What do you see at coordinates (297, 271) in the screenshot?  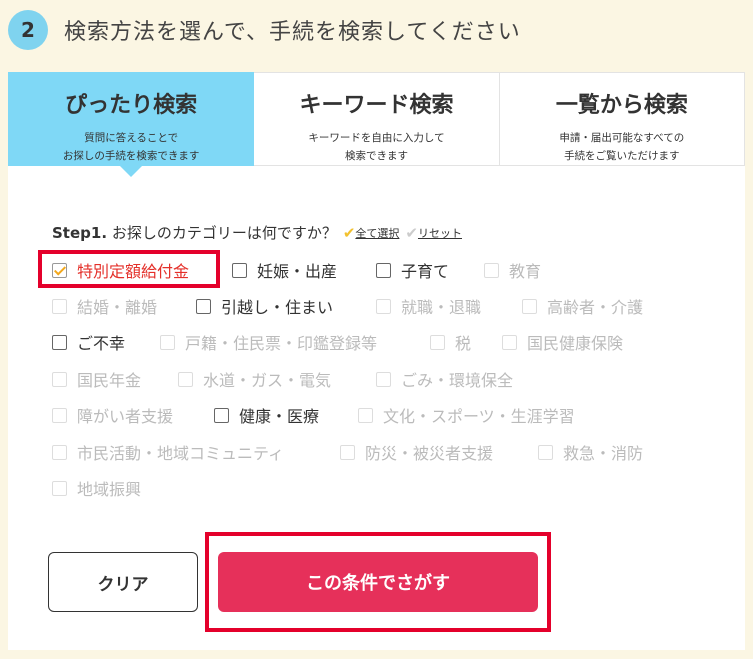 I see `category-label: 妊娠・出産` at bounding box center [297, 271].